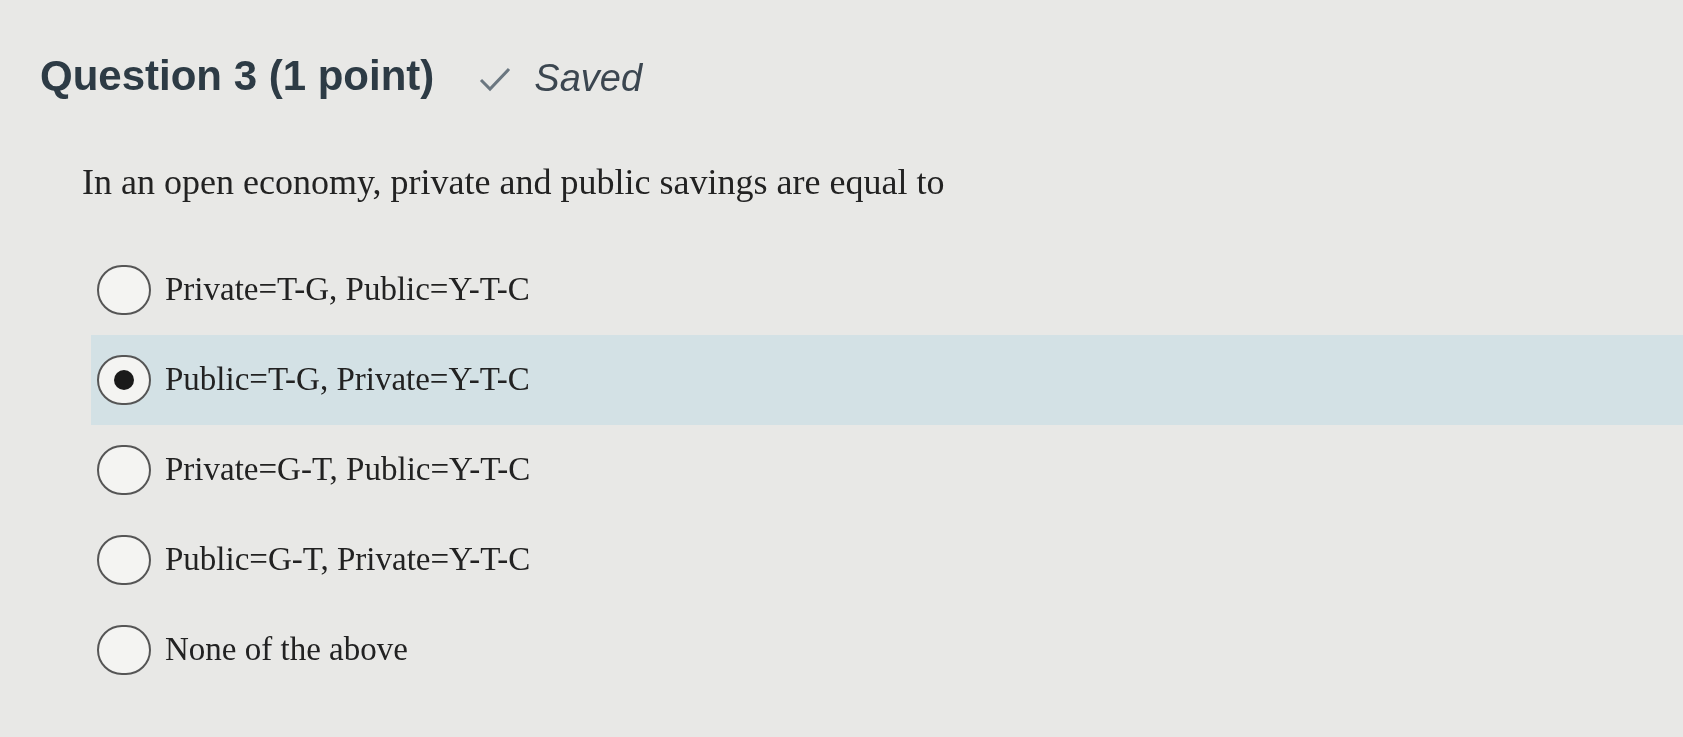 Image resolution: width=1683 pixels, height=737 pixels. Describe the element at coordinates (495, 78) in the screenshot. I see `checkmark-icon` at that location.